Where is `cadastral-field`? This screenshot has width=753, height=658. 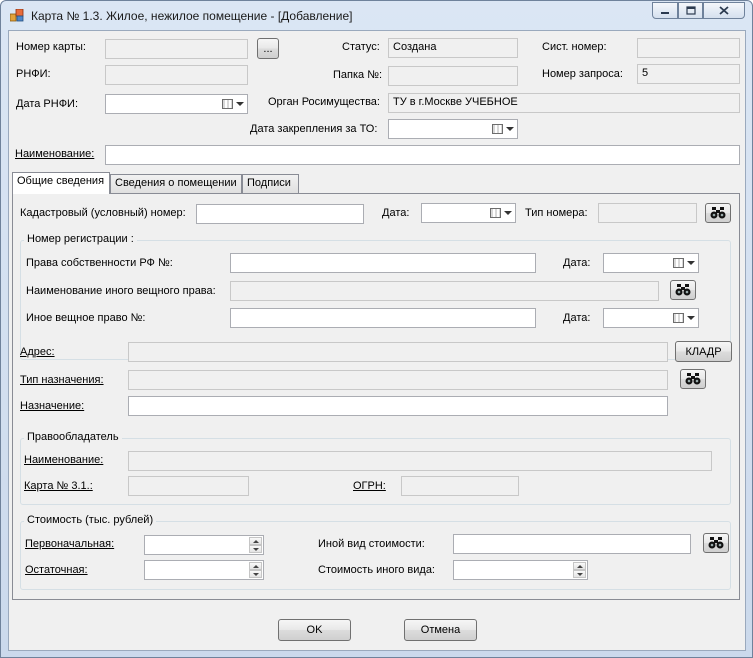 cadastral-field is located at coordinates (280, 214).